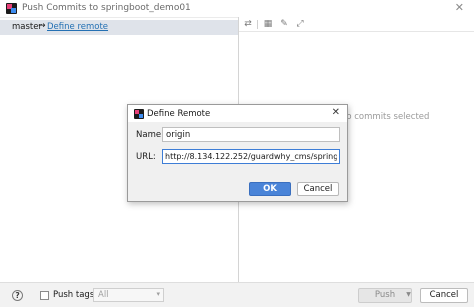 The width and height of the screenshot is (474, 307). I want to click on name-label: Name:, so click(150, 135).